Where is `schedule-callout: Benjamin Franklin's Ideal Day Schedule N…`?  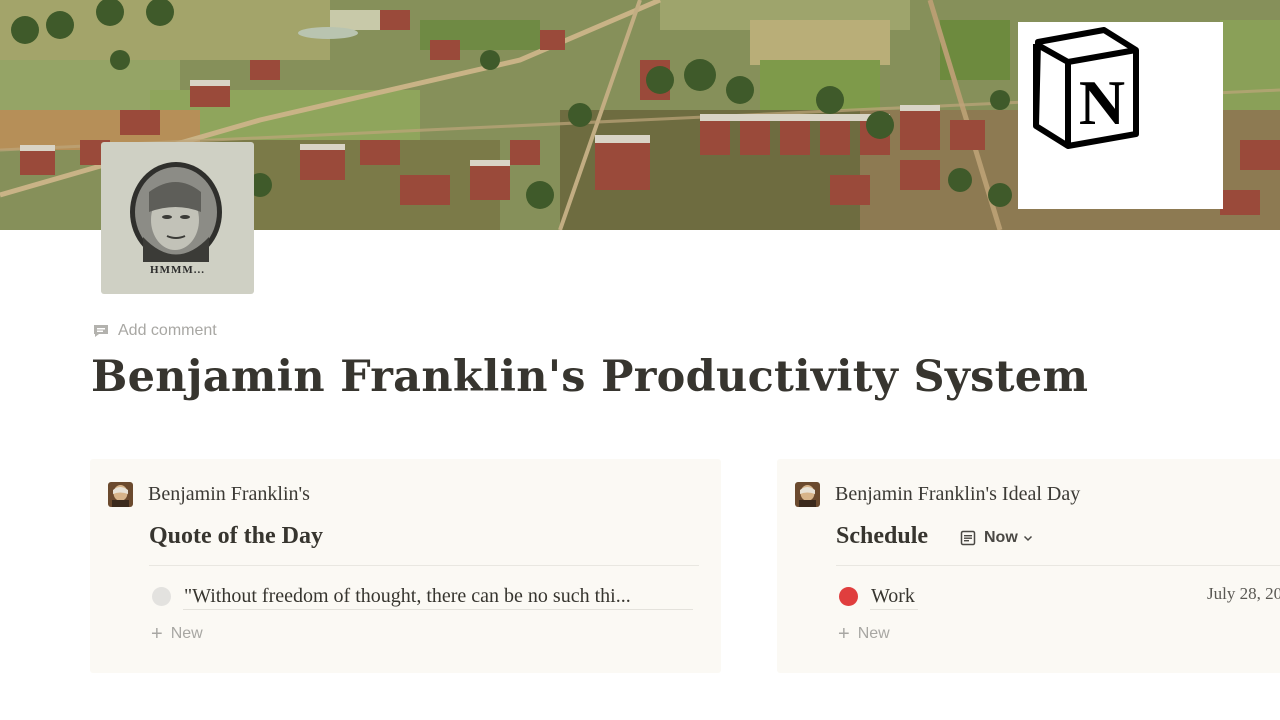 schedule-callout: Benjamin Franklin's Ideal Day Schedule N… is located at coordinates (1028, 566).